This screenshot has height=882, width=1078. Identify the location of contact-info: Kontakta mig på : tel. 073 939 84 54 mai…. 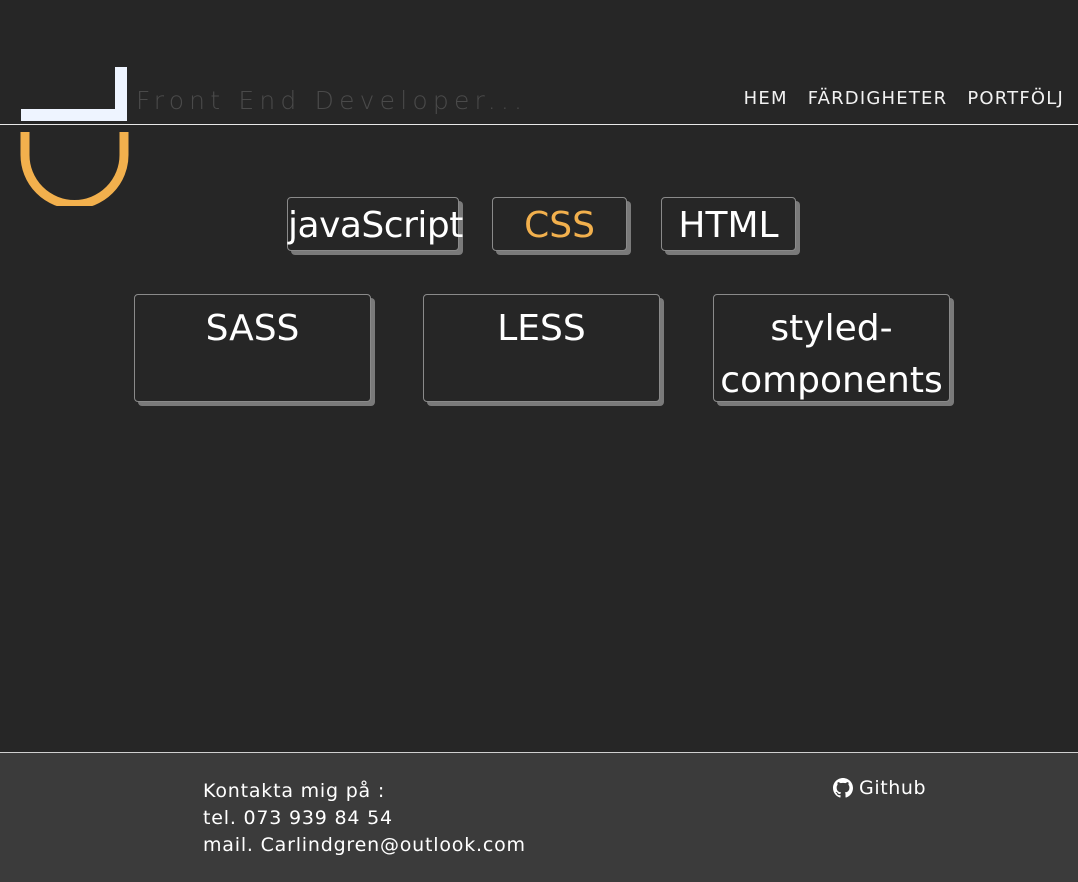
(364, 818).